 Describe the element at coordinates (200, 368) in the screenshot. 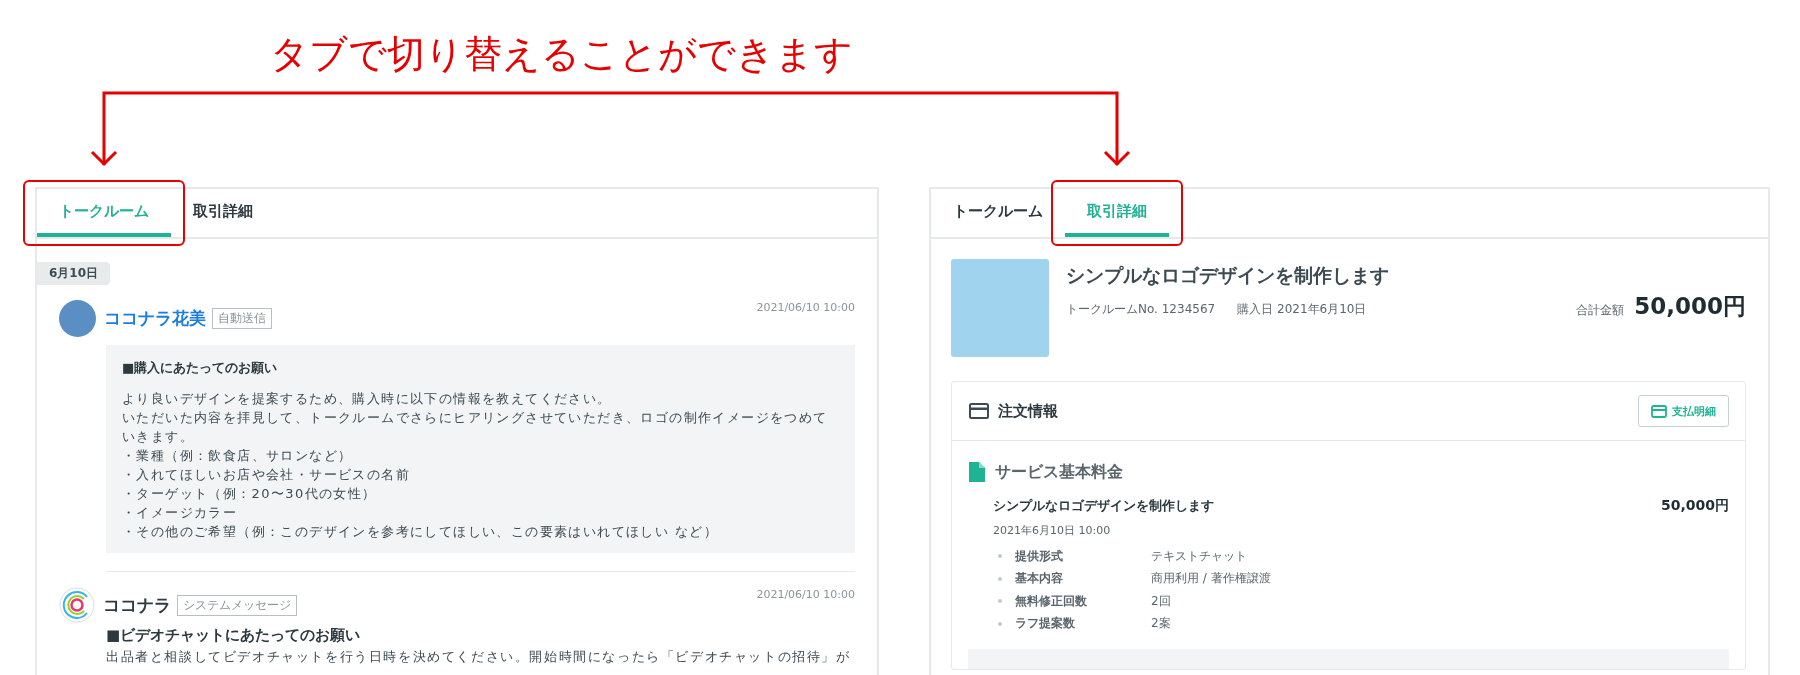

I see `message-heading: ■購入にあたってのお願い` at that location.